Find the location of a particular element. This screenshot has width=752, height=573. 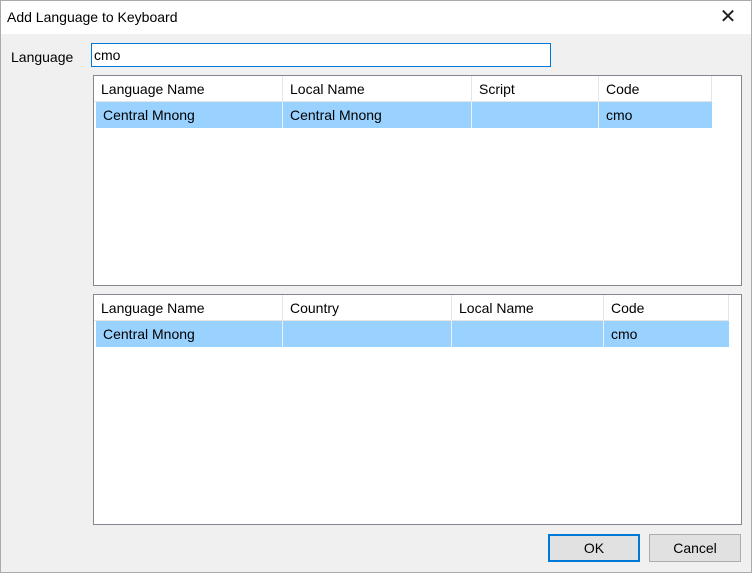

table-row-selected: Central Mnong Central Mnong cmo is located at coordinates (404, 115).